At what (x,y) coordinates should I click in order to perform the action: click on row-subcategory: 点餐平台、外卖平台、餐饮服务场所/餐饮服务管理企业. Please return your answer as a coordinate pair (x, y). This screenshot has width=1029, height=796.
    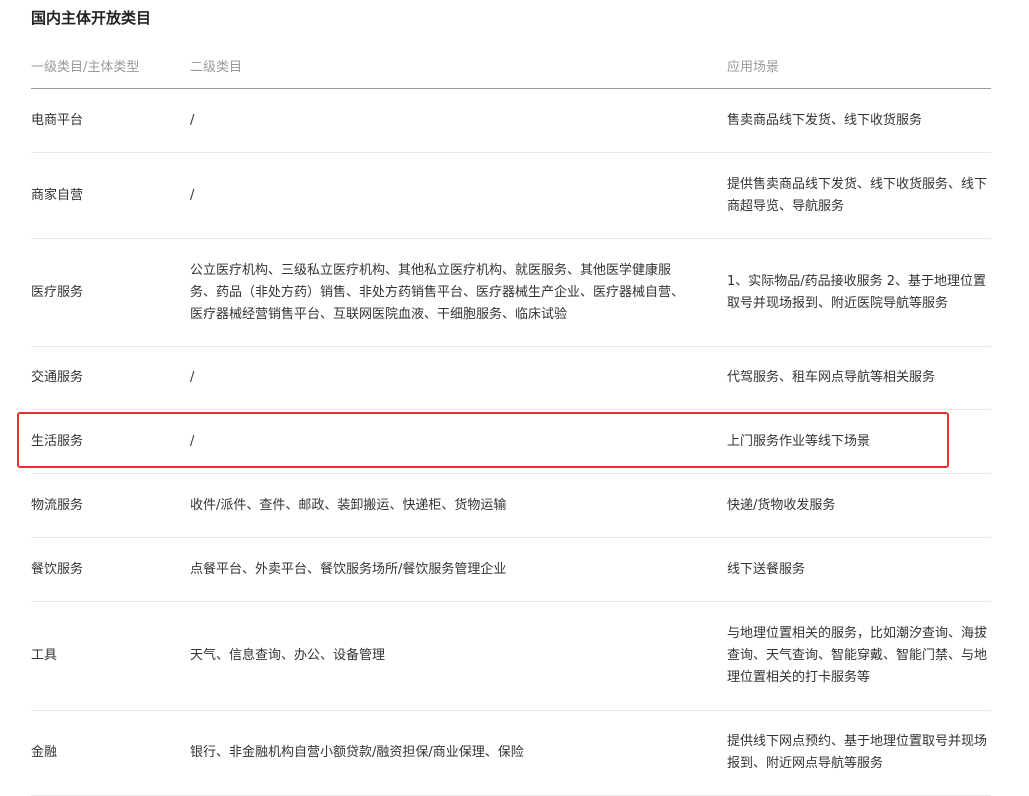
    Looking at the image, I should click on (348, 569).